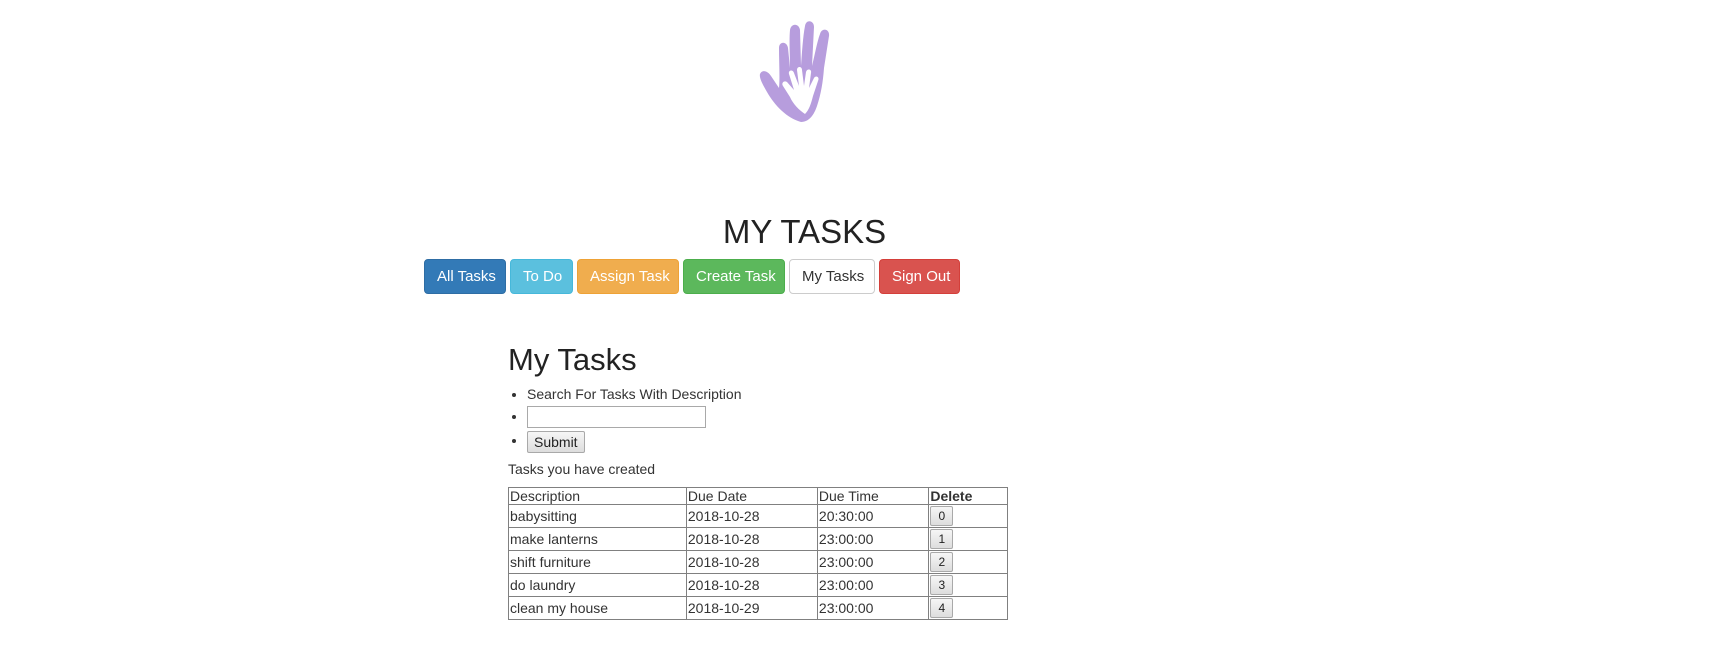 The width and height of the screenshot is (1736, 648). What do you see at coordinates (556, 441) in the screenshot?
I see `submit-button: Submit` at bounding box center [556, 441].